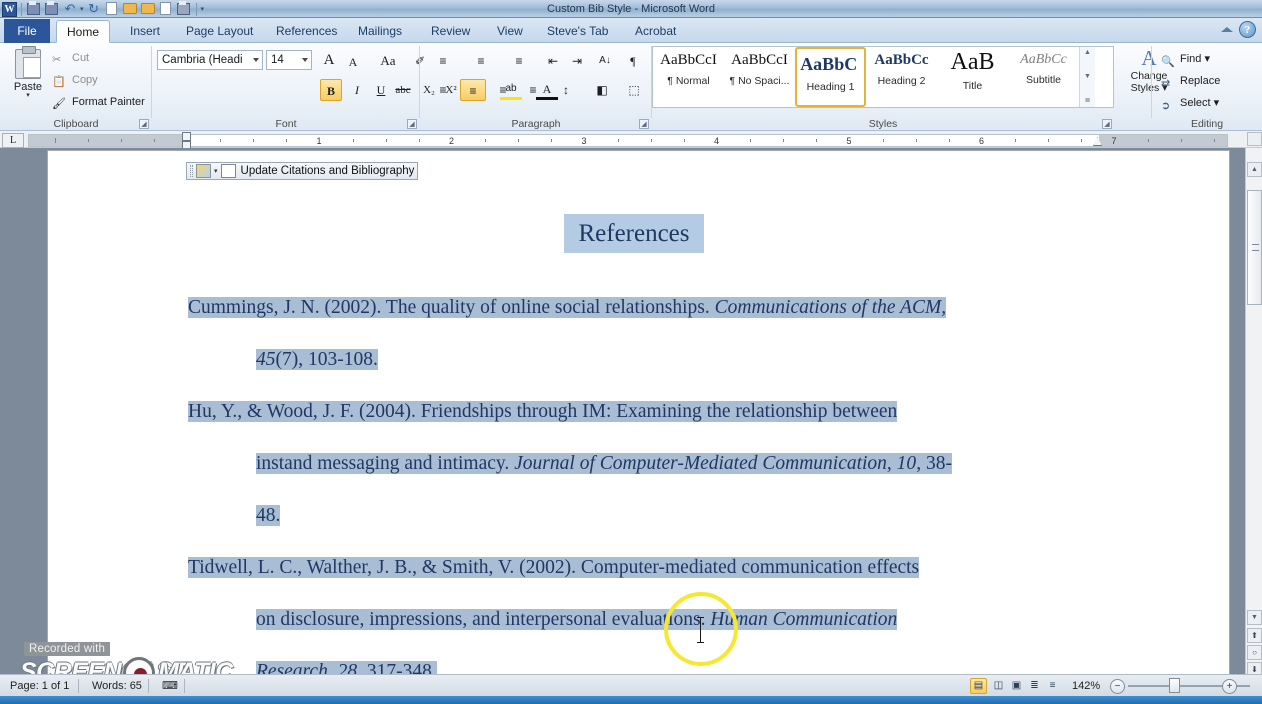 The width and height of the screenshot is (1262, 704). What do you see at coordinates (327, 171) in the screenshot?
I see `update-citations-label: Update Citations and Bibliography` at bounding box center [327, 171].